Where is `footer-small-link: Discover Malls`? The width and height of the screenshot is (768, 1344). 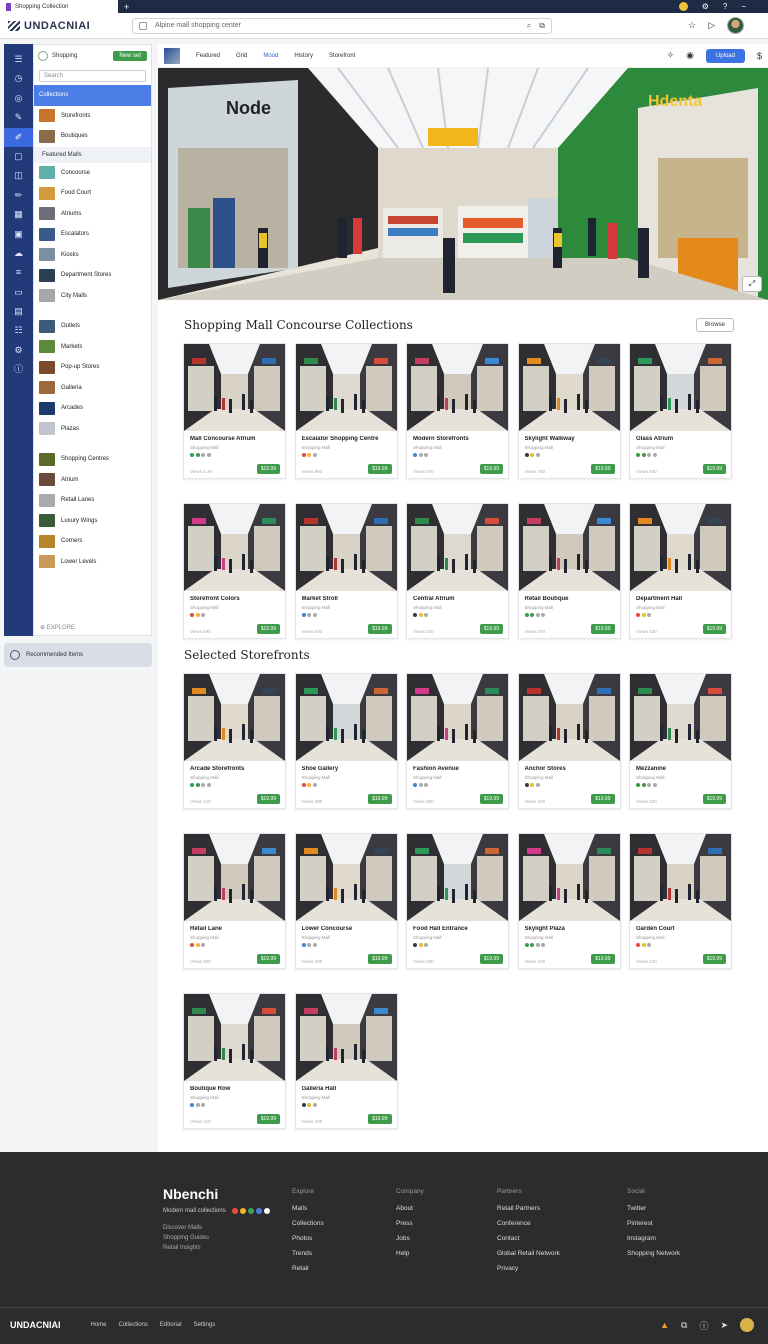
footer-small-link: Discover Malls is located at coordinates (186, 1228).